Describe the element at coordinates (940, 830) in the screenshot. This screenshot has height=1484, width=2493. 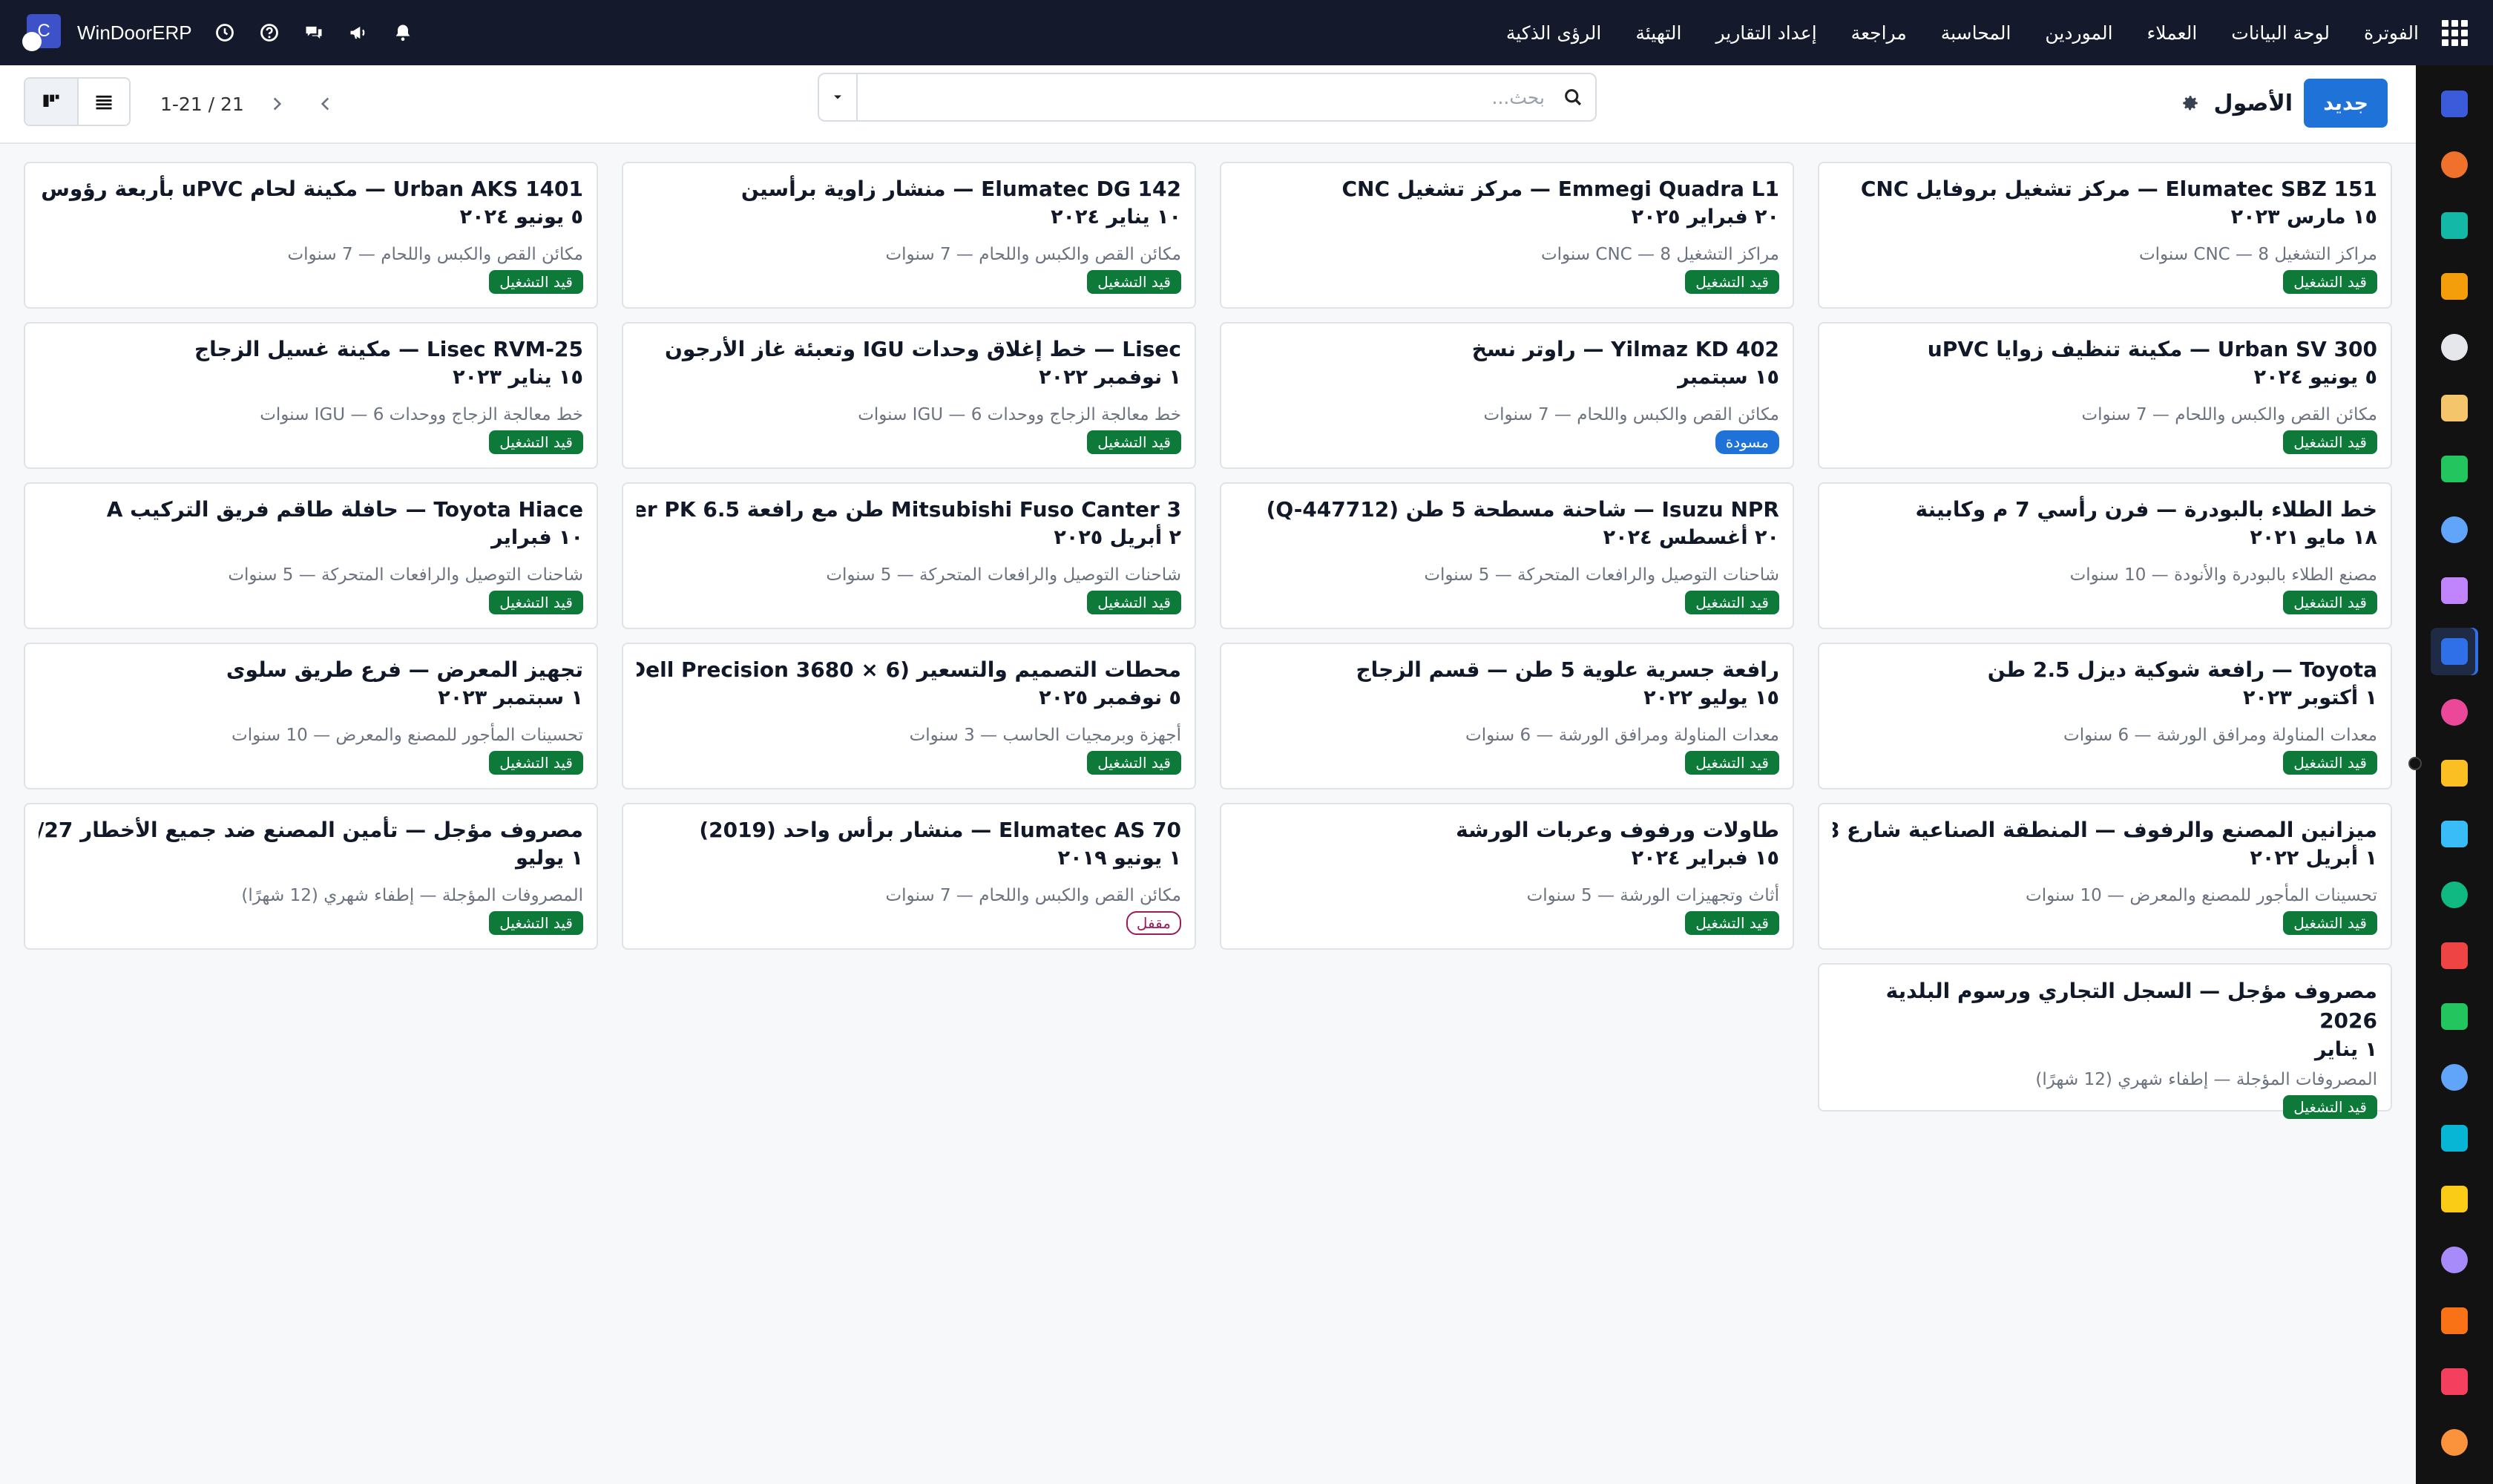
I see `asset-title: Elumatec AS 70 — منشار برأس واحد (2019)` at that location.